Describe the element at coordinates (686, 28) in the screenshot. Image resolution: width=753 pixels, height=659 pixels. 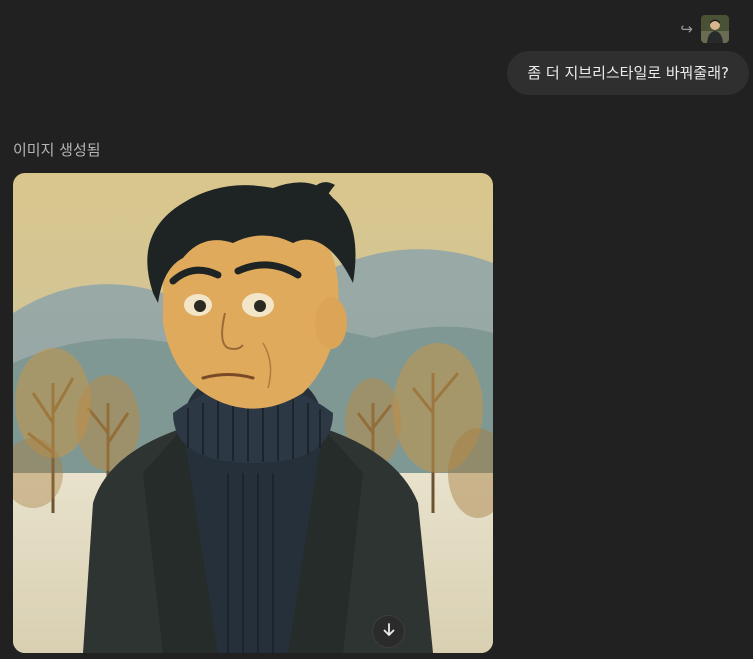
I see `reply-arrow-icon: ↪` at that location.